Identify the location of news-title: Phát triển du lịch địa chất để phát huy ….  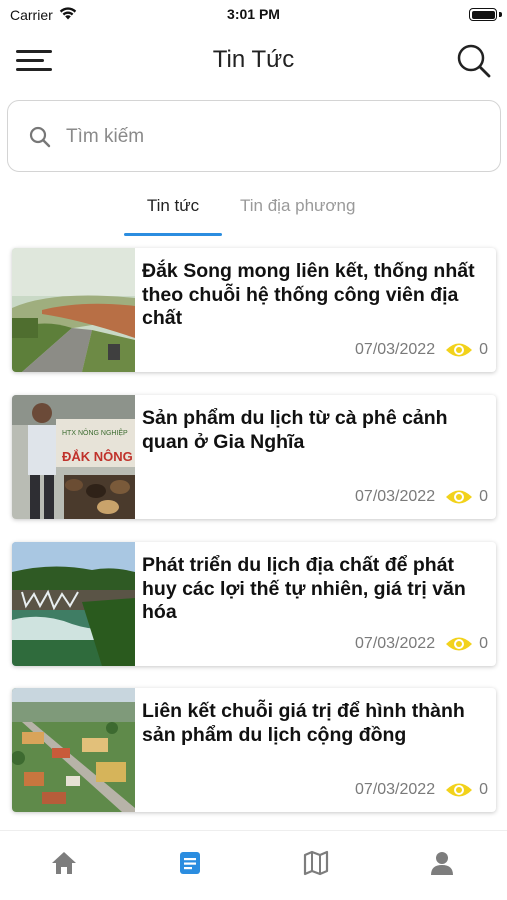
(304, 588).